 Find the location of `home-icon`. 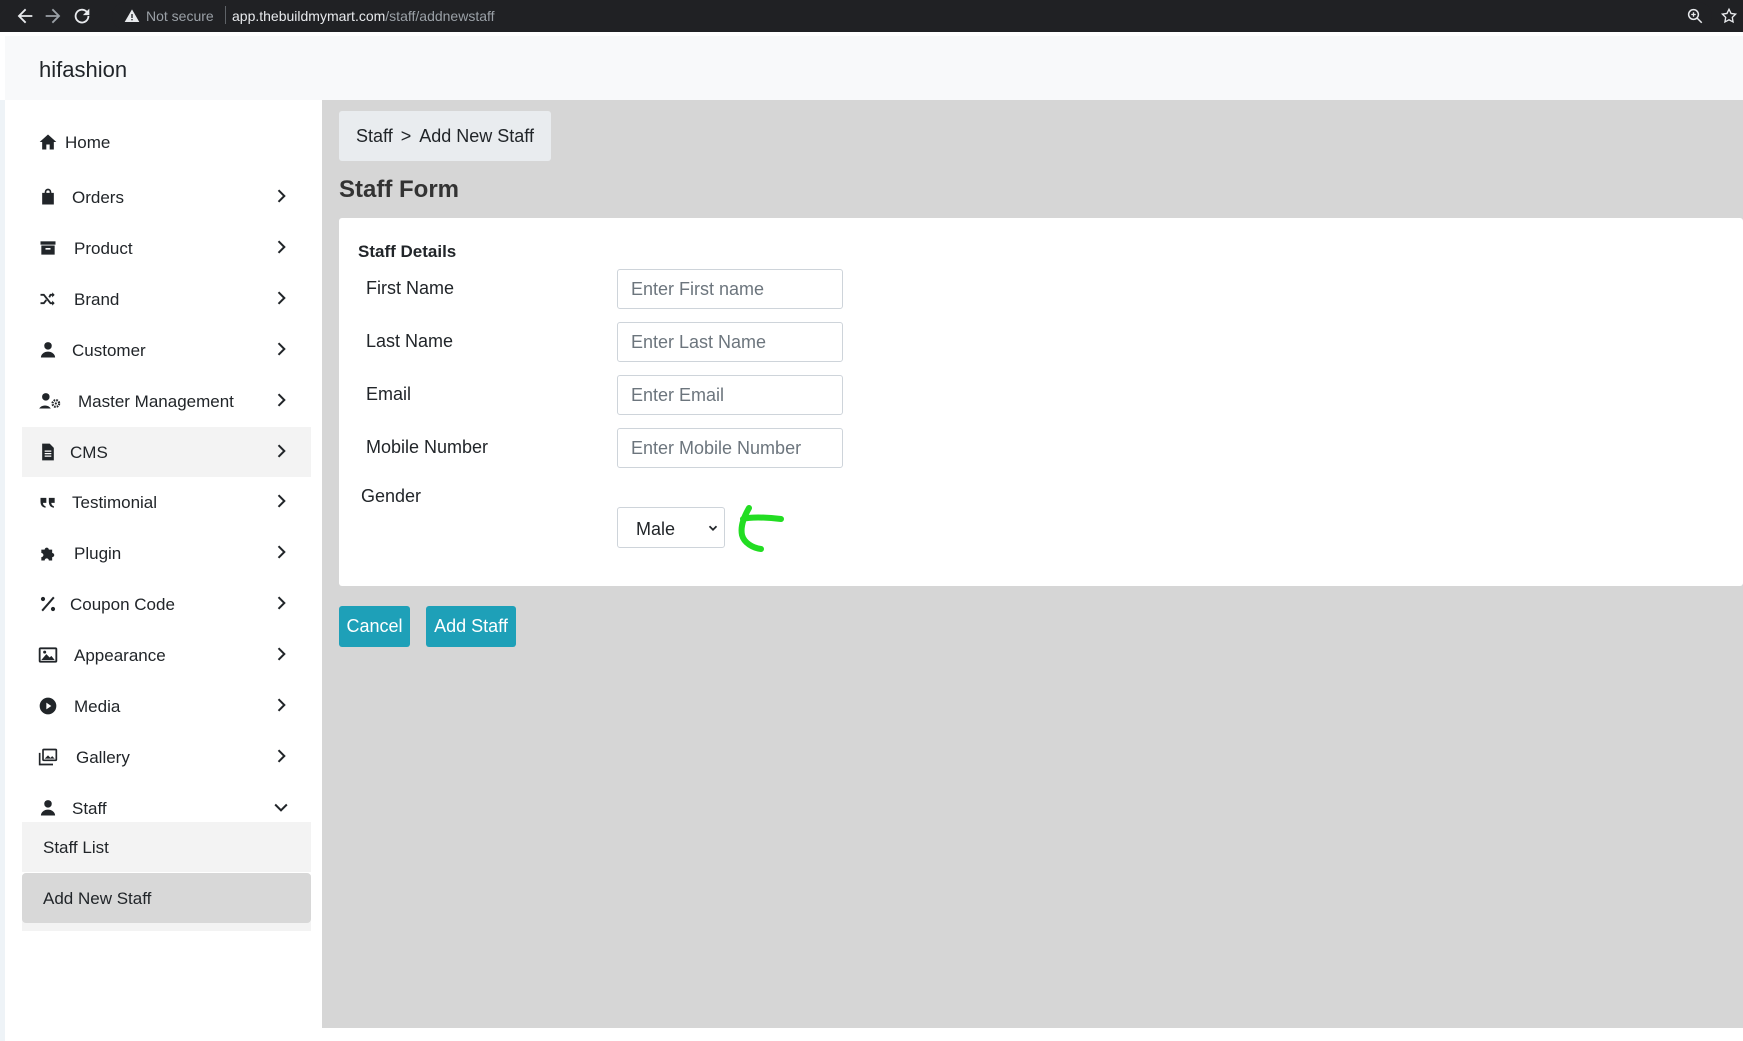

home-icon is located at coordinates (48, 142).